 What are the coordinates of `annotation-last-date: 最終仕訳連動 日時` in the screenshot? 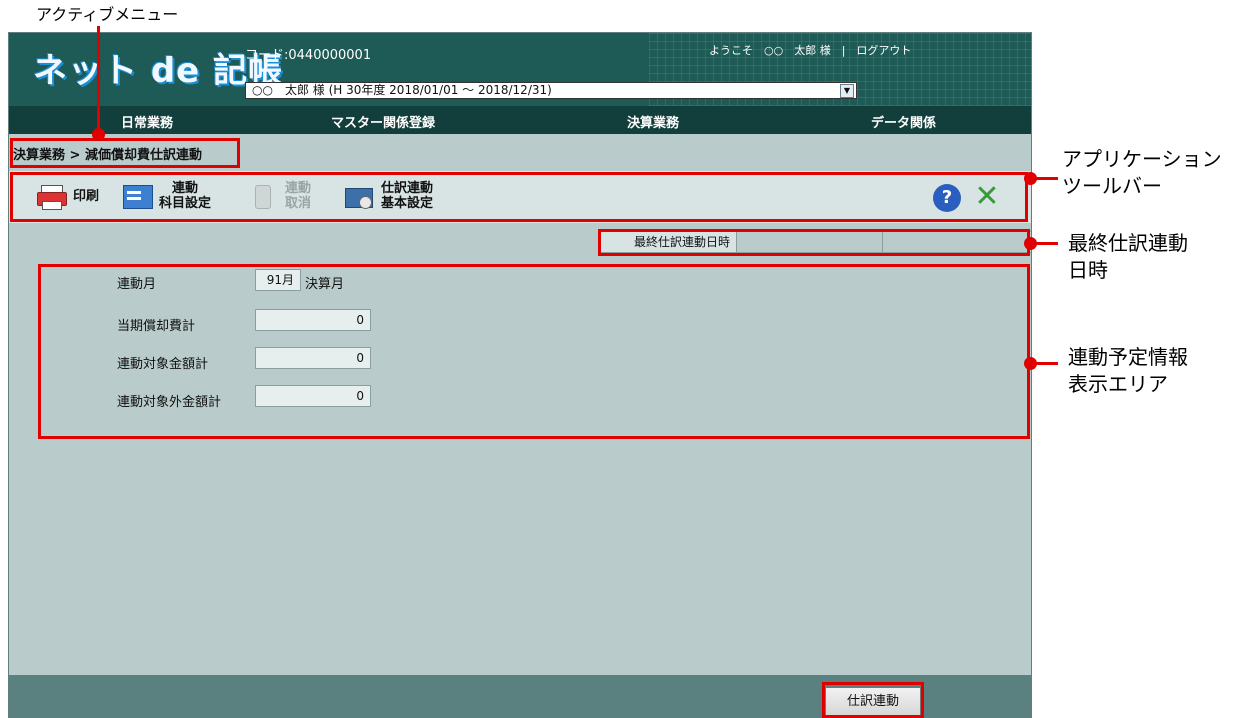 It's located at (1128, 257).